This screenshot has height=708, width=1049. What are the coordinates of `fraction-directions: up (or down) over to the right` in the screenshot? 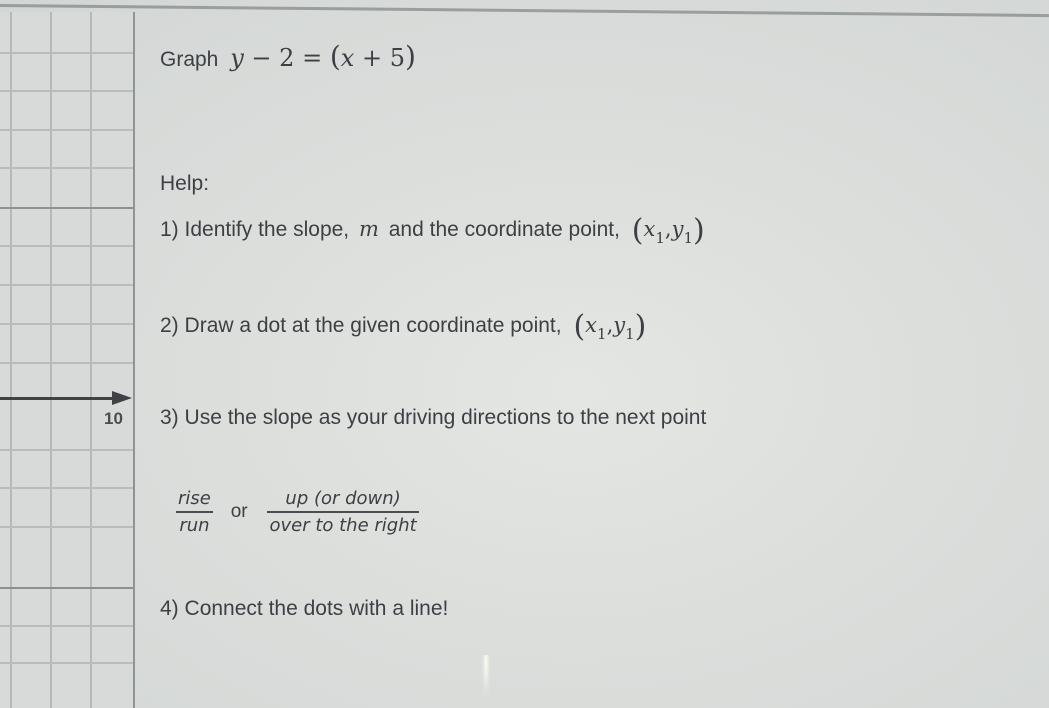 It's located at (343, 512).